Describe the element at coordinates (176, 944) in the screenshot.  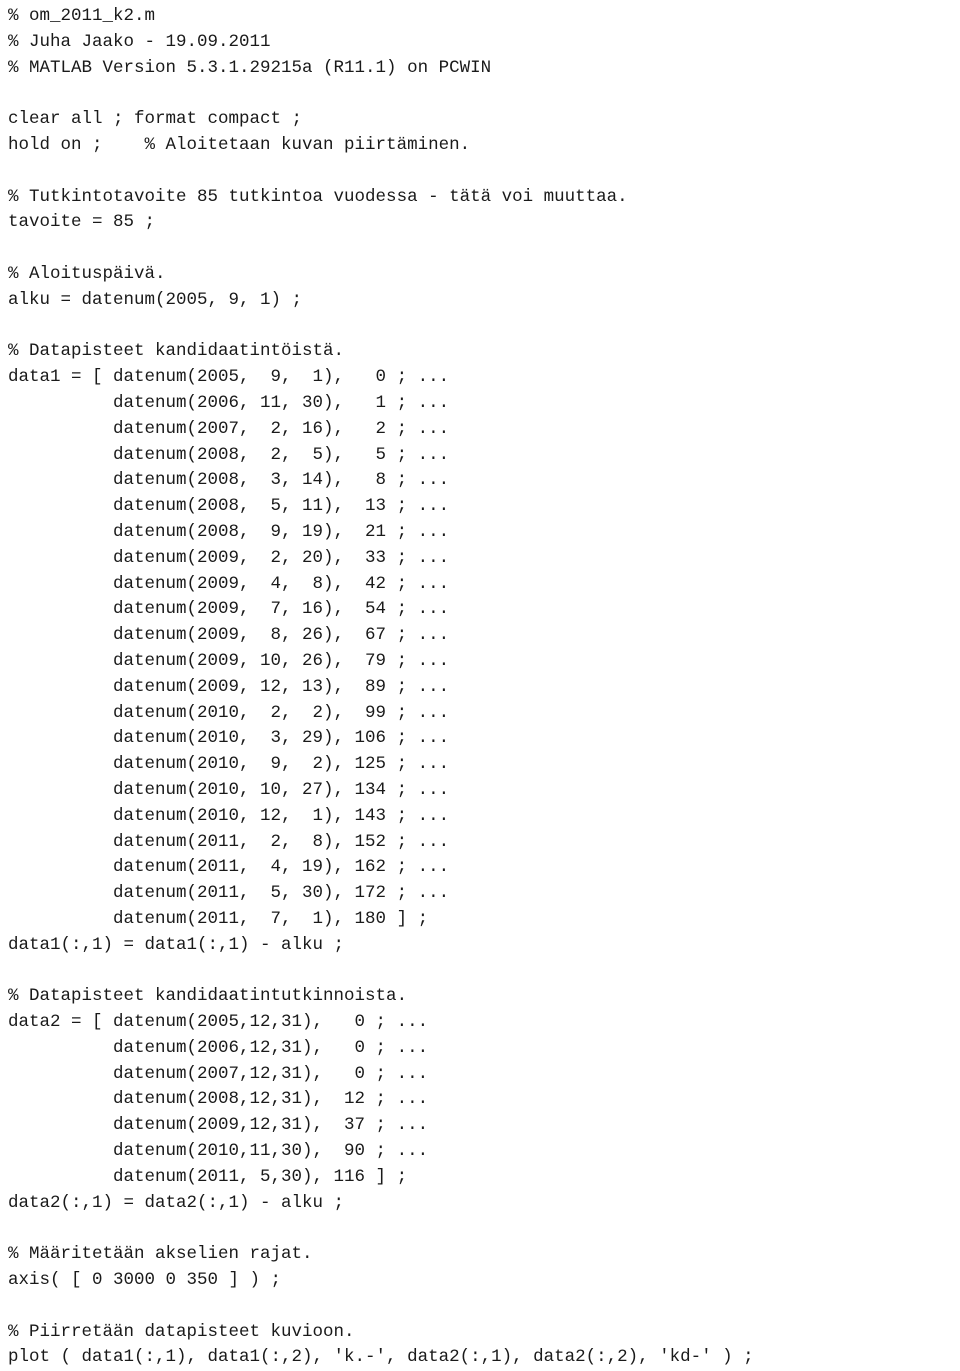
I see `code-line: data1(:,1) = data1(:,1) - alku ;` at that location.